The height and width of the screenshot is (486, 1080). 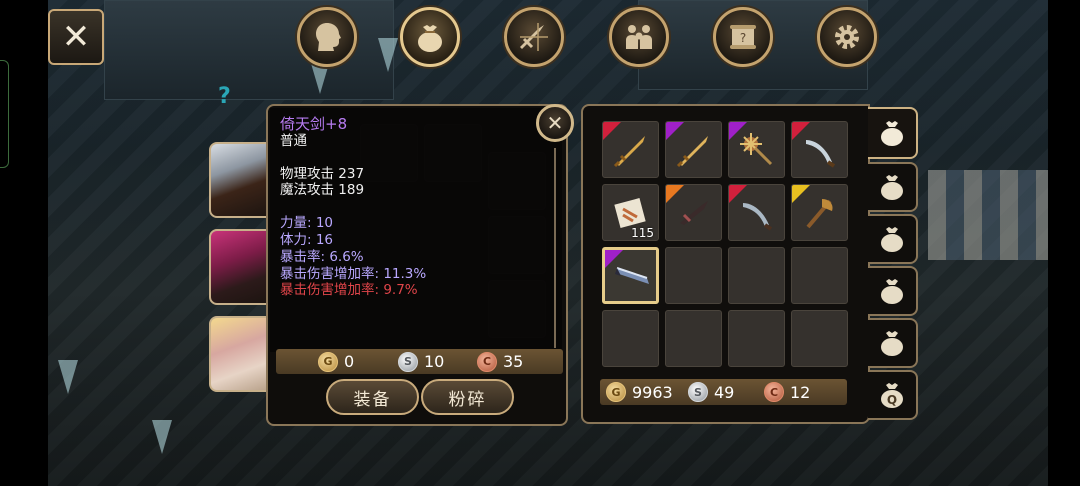 What do you see at coordinates (555, 123) in the screenshot?
I see `tooltip-close-button: ✕` at bounding box center [555, 123].